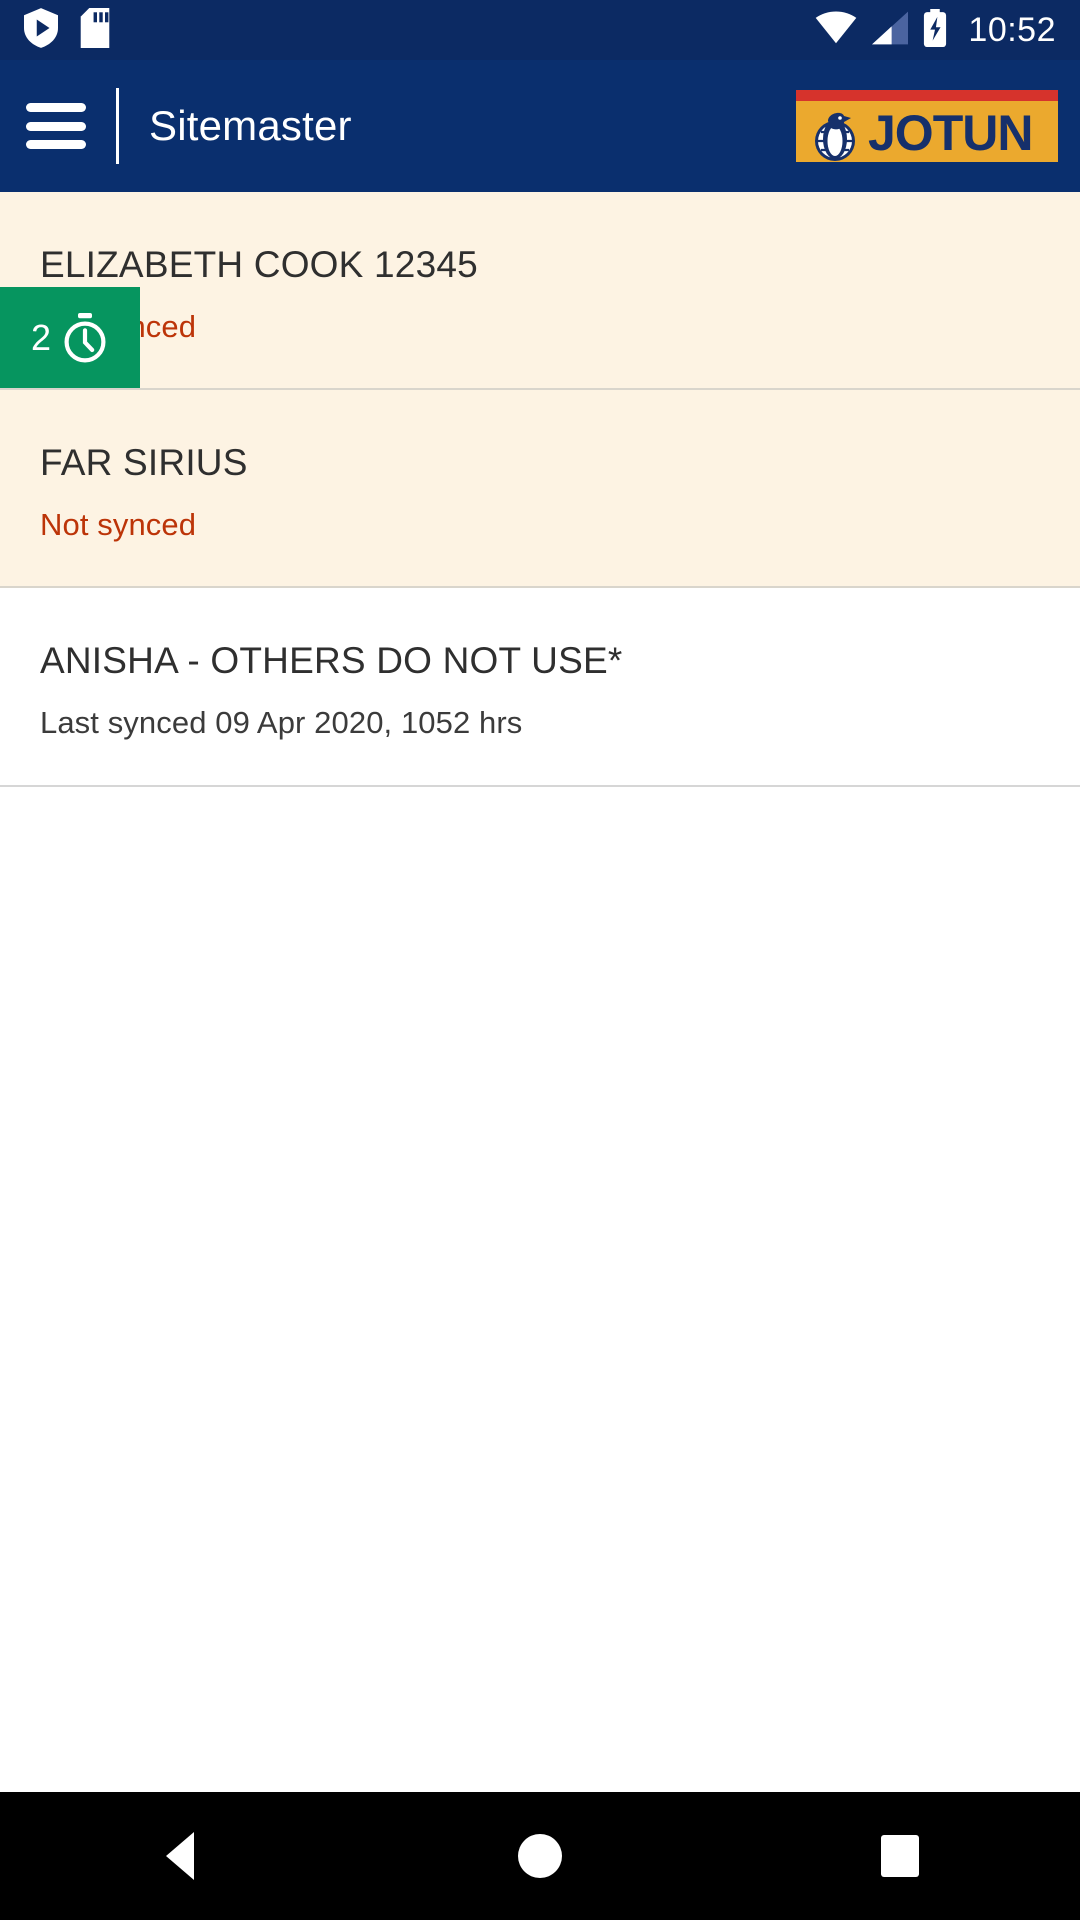  I want to click on sd-card-icon, so click(95, 30).